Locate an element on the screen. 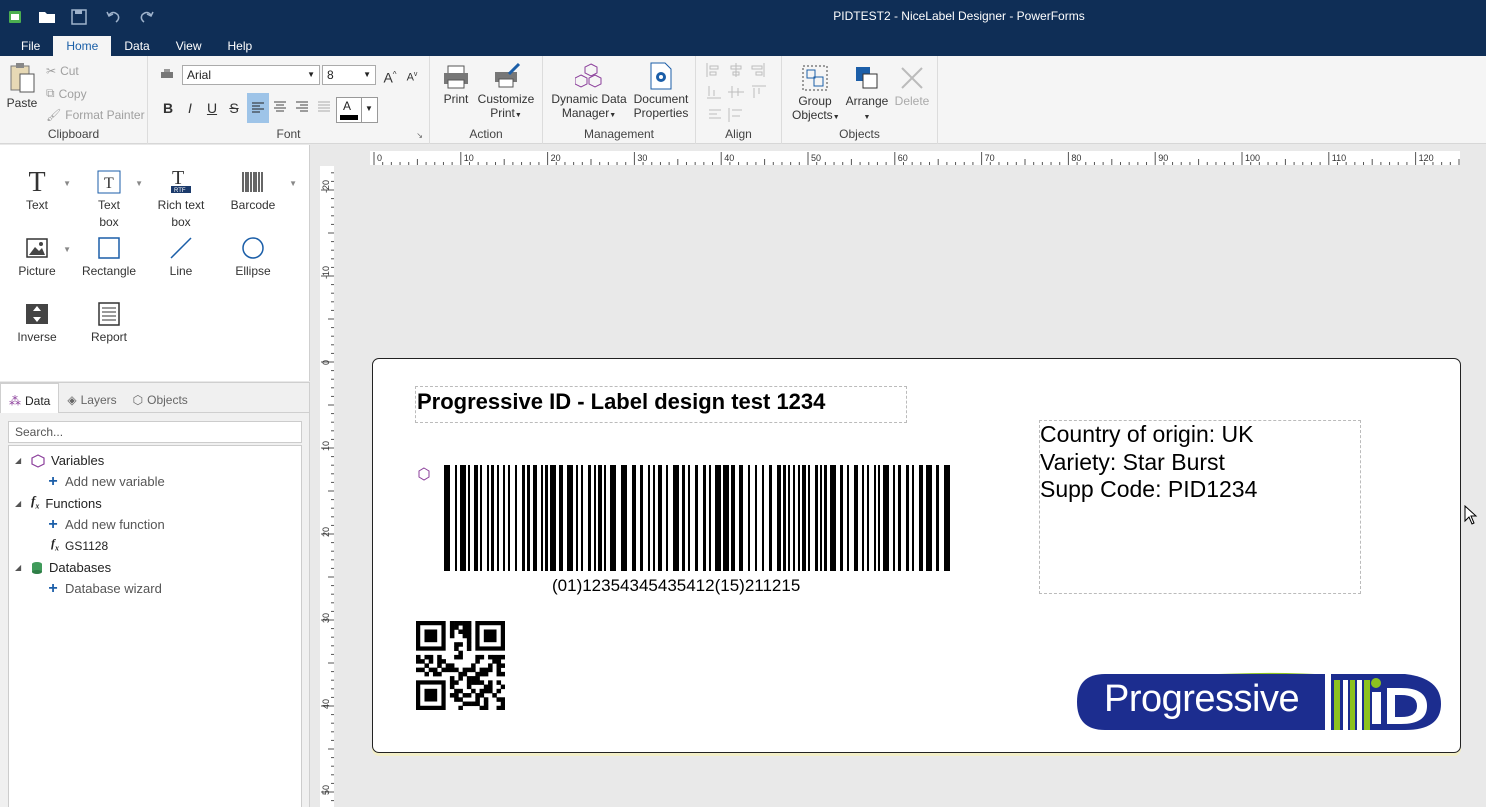 This screenshot has width=1486, height=807. tool-rich-text-box: T RTF Rich text box is located at coordinates (181, 199).